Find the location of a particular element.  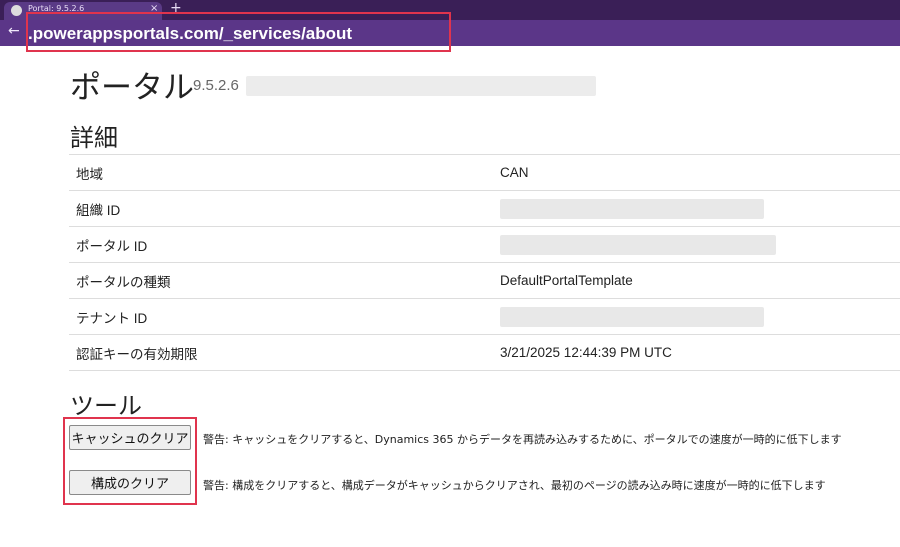

redacted-portal-id is located at coordinates (638, 244).